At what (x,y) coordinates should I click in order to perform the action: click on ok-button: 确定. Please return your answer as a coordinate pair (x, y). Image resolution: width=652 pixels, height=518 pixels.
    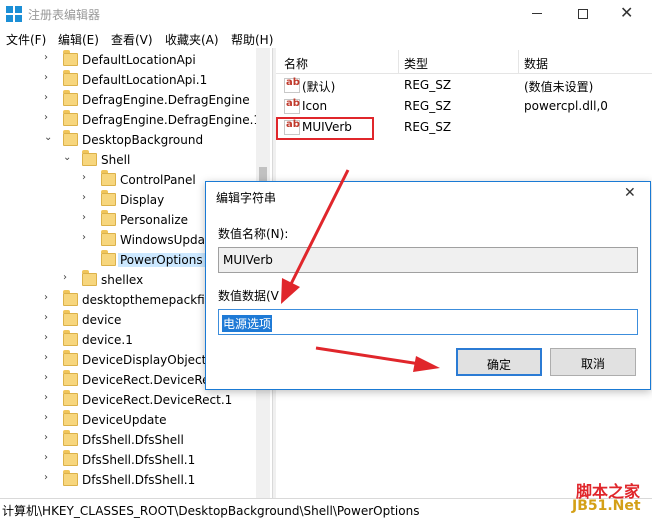
    Looking at the image, I should click on (499, 362).